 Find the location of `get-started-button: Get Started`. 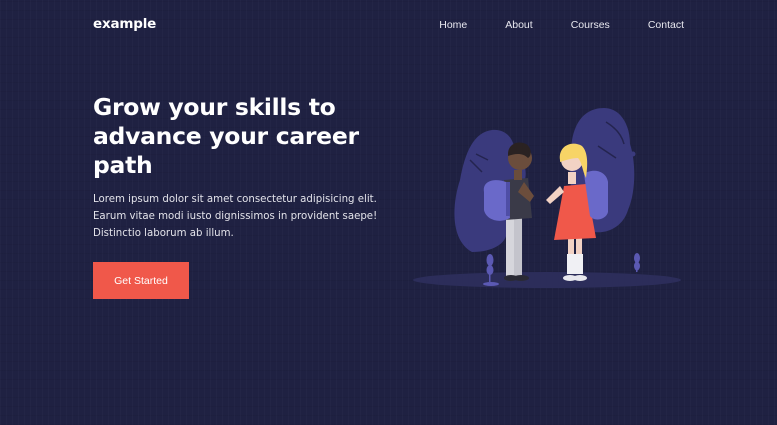

get-started-button: Get Started is located at coordinates (141, 280).